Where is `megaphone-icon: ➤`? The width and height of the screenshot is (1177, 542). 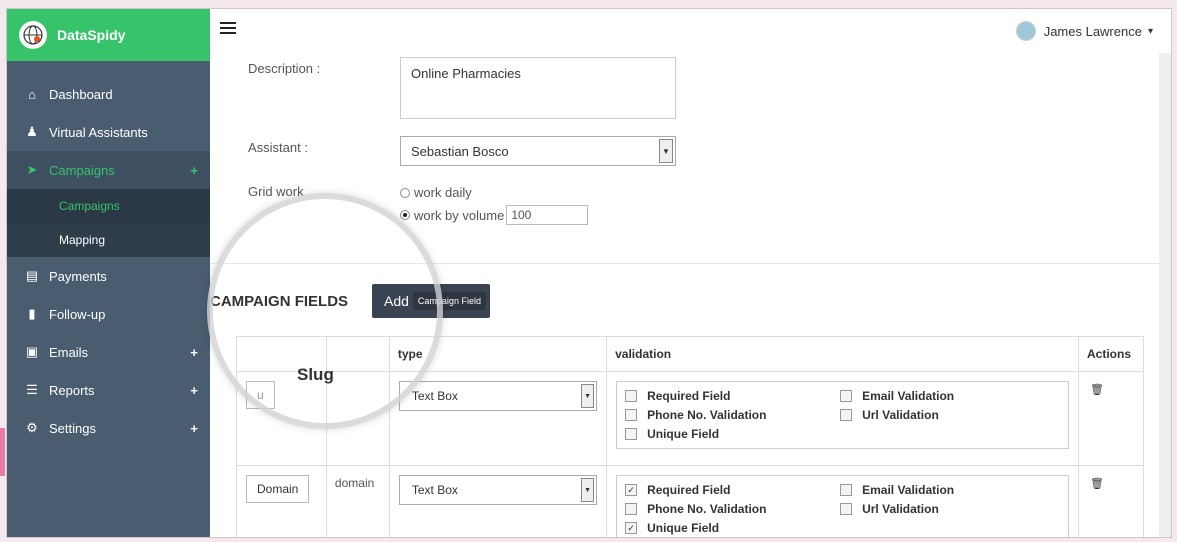
megaphone-icon: ➤ is located at coordinates (32, 169).